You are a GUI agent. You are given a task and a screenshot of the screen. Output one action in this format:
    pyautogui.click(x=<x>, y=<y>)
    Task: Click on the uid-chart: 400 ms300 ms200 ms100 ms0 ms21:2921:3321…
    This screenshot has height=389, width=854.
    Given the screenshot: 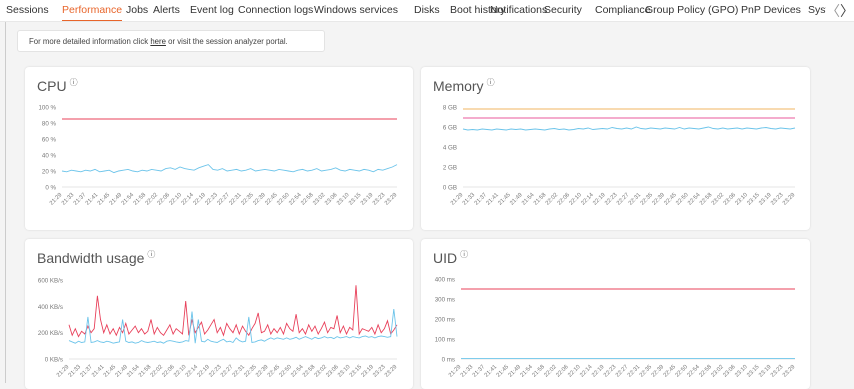 What is the action you would take?
    pyautogui.click(x=616, y=328)
    